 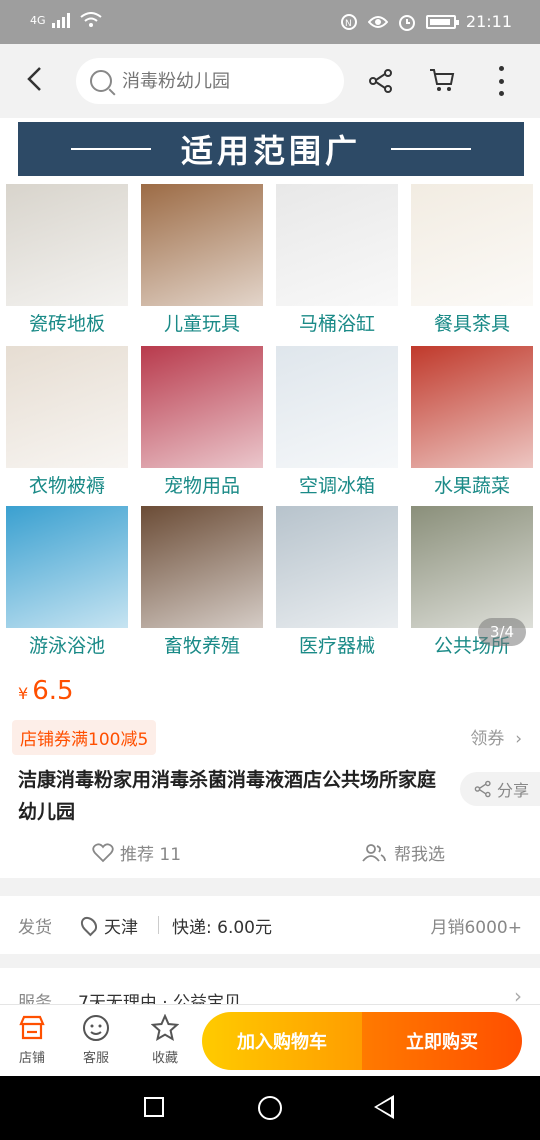 I want to click on vegetables-photo, so click(x=472, y=407).